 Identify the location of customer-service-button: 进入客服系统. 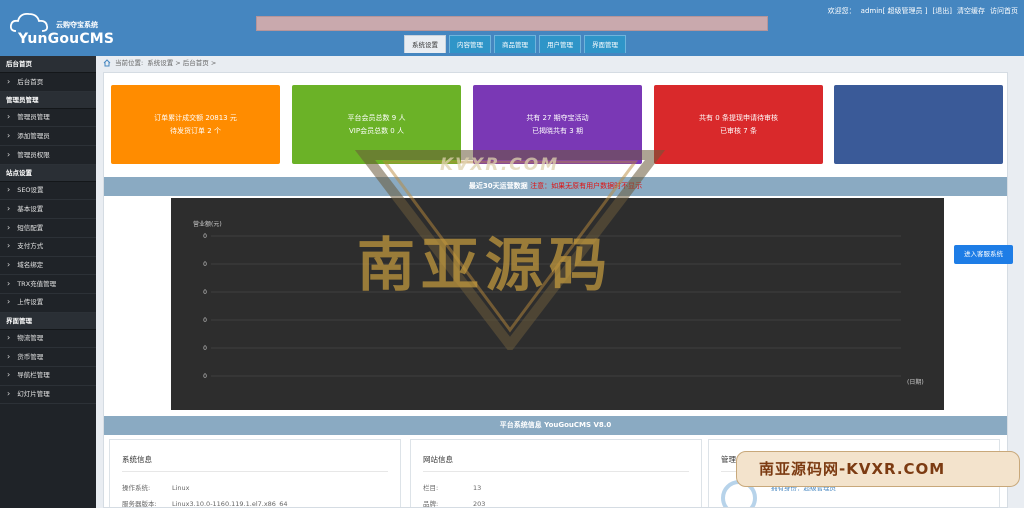
(983, 254).